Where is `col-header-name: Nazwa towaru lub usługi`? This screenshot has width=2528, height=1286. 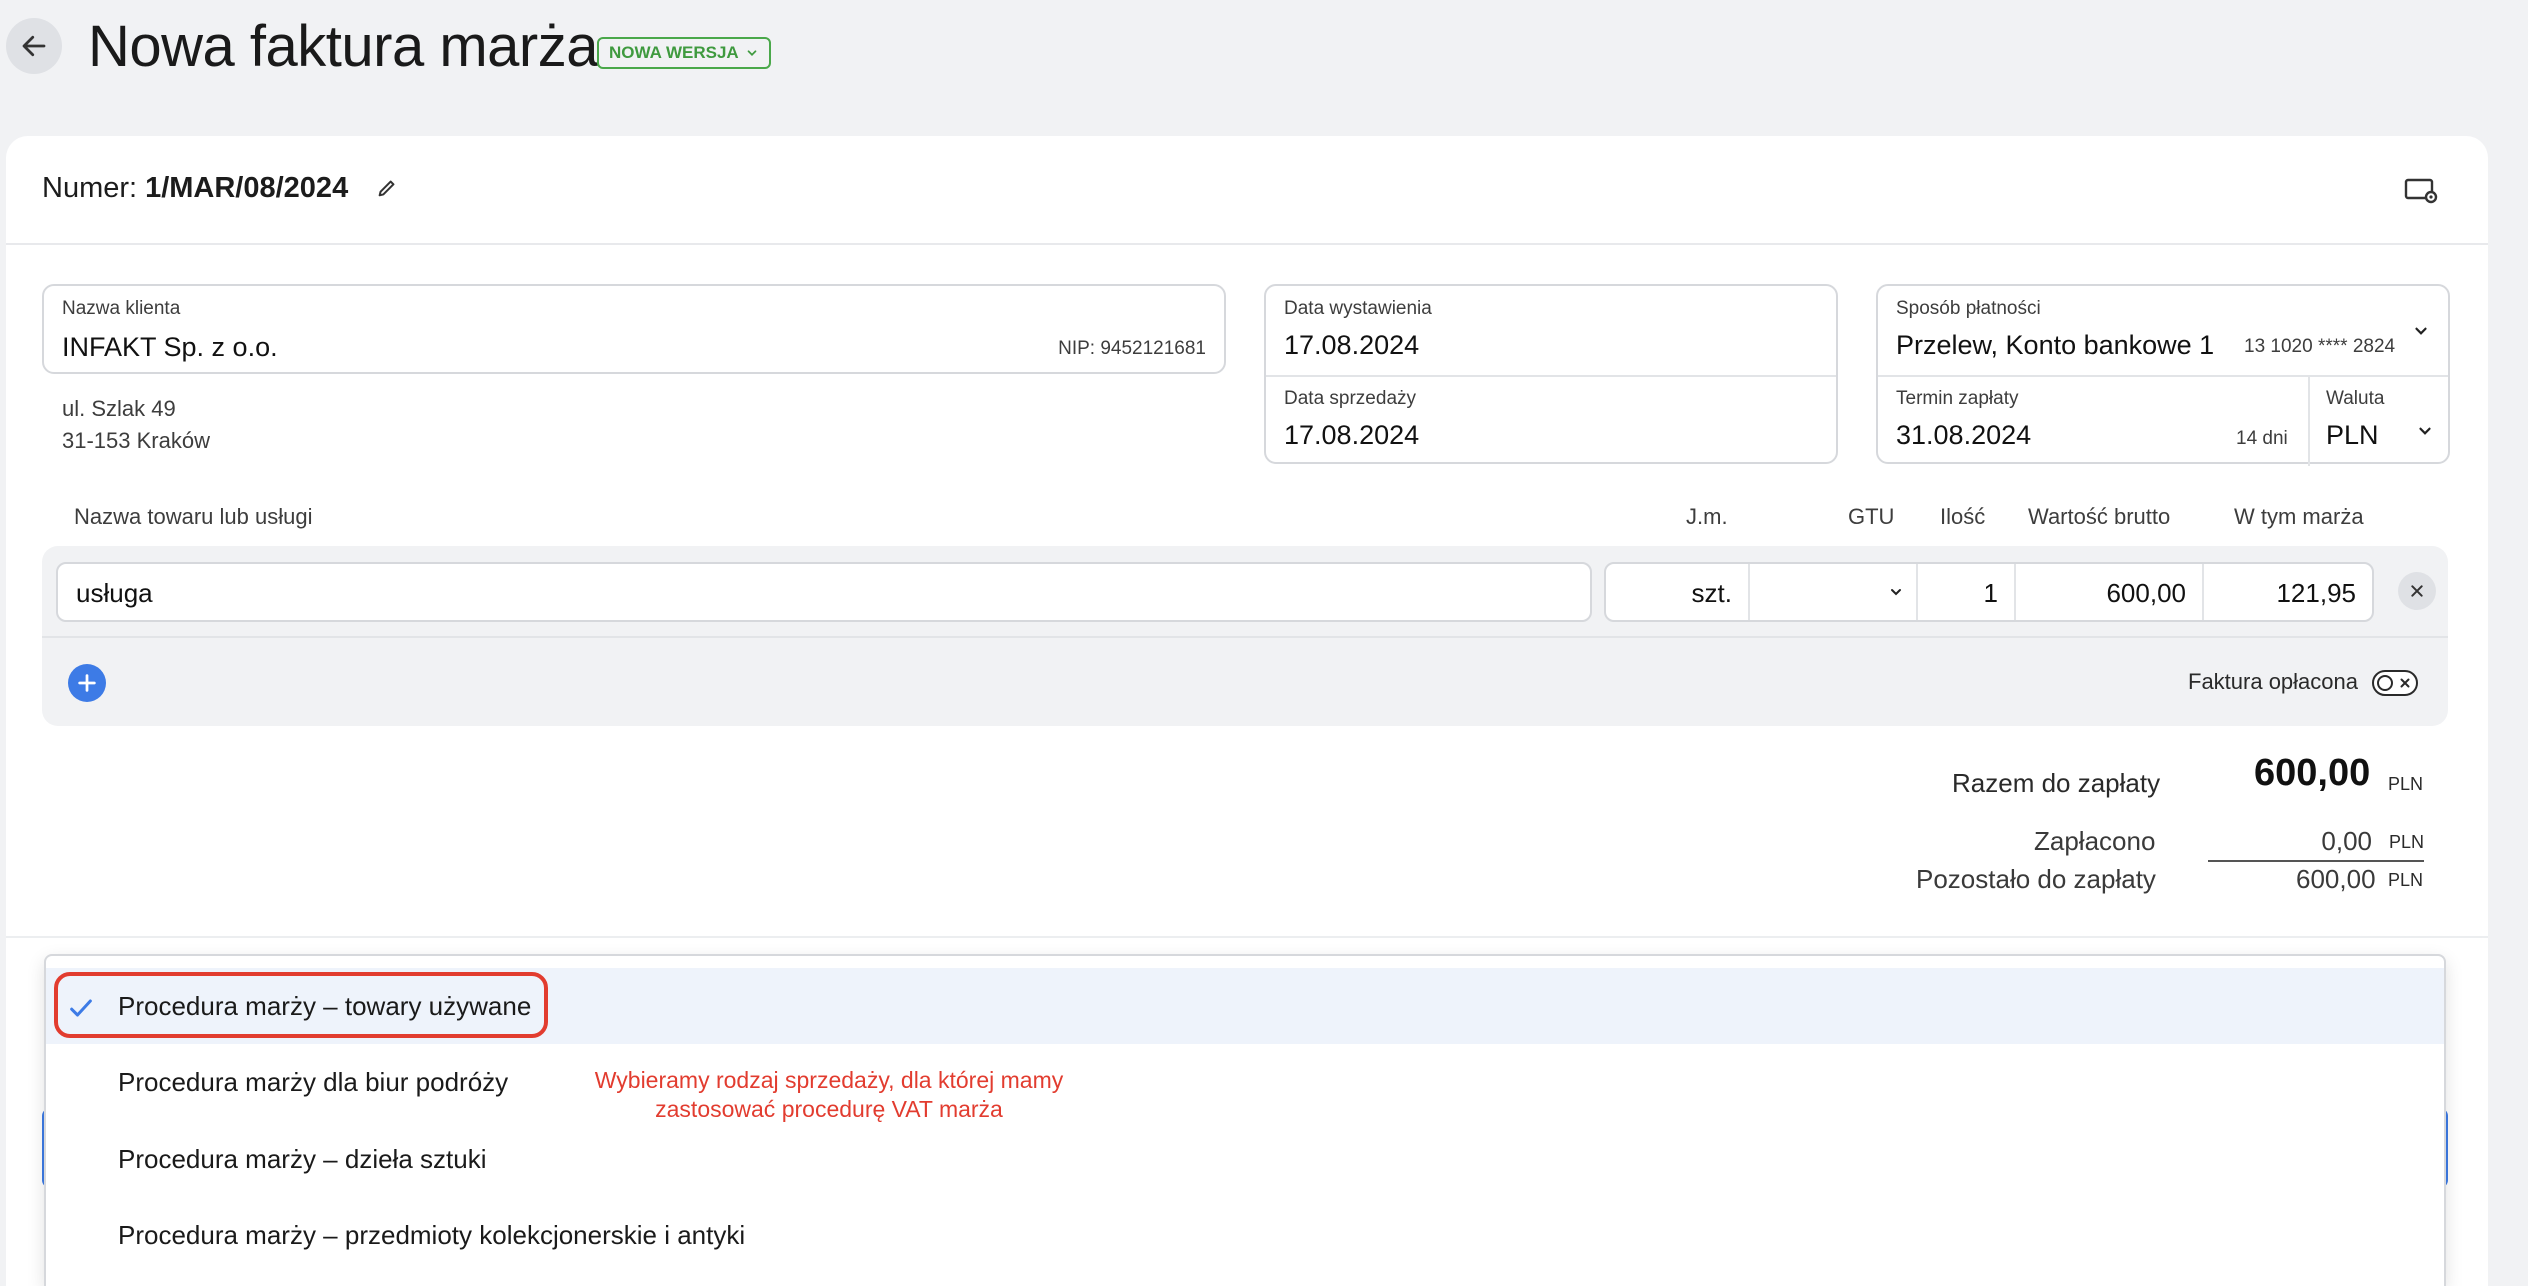
col-header-name: Nazwa towaru lub usługi is located at coordinates (193, 516).